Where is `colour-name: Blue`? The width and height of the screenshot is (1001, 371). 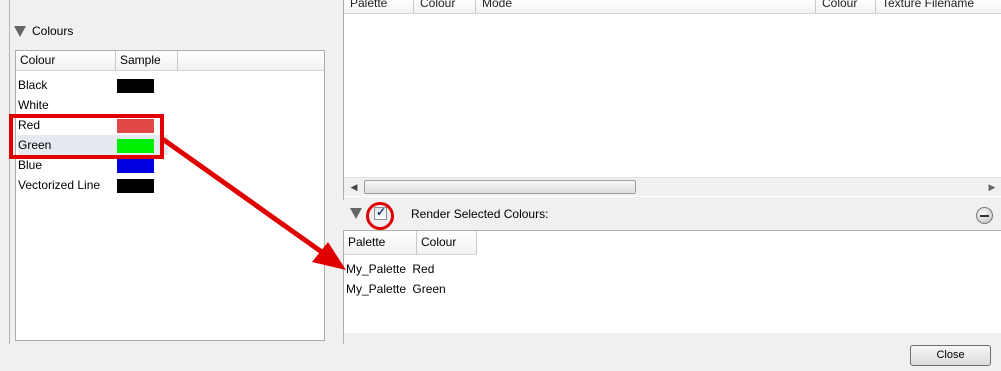
colour-name: Blue is located at coordinates (30, 165).